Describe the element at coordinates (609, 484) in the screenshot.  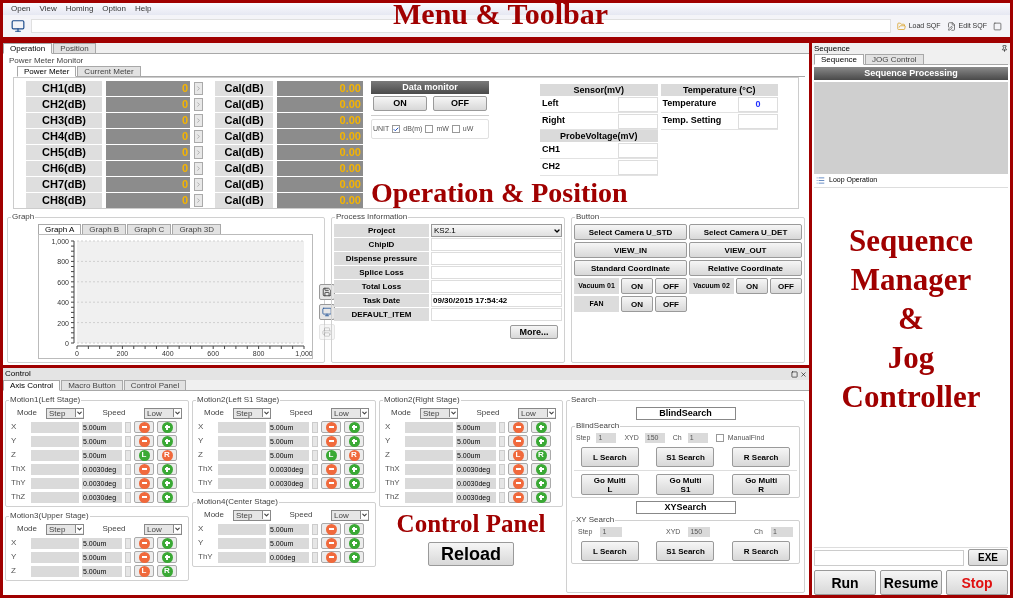
I see `multi-button: Go Multi L` at that location.